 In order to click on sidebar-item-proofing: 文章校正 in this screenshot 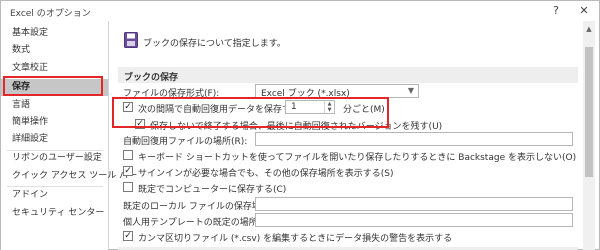, I will do `click(54, 68)`.